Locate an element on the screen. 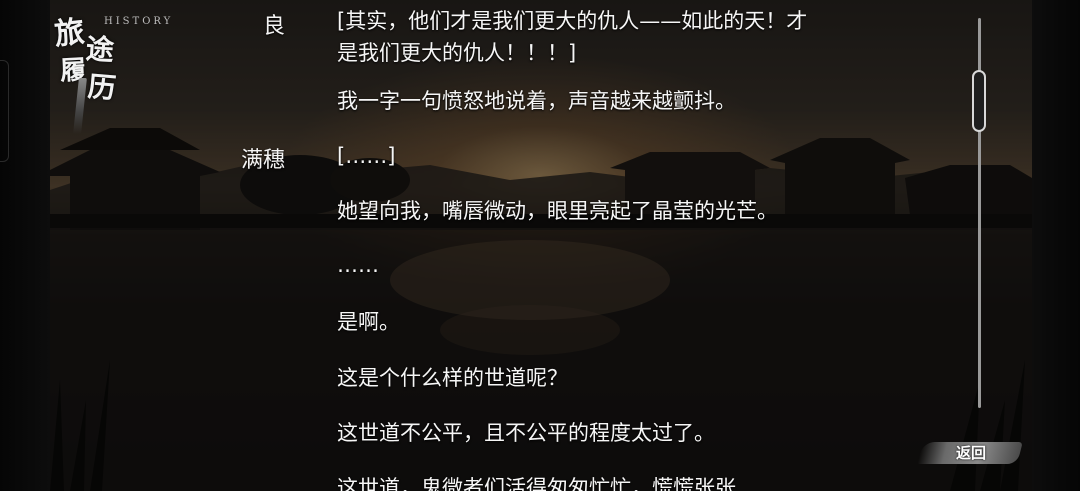 The height and width of the screenshot is (491, 1080). back-button: 返回 is located at coordinates (970, 453).